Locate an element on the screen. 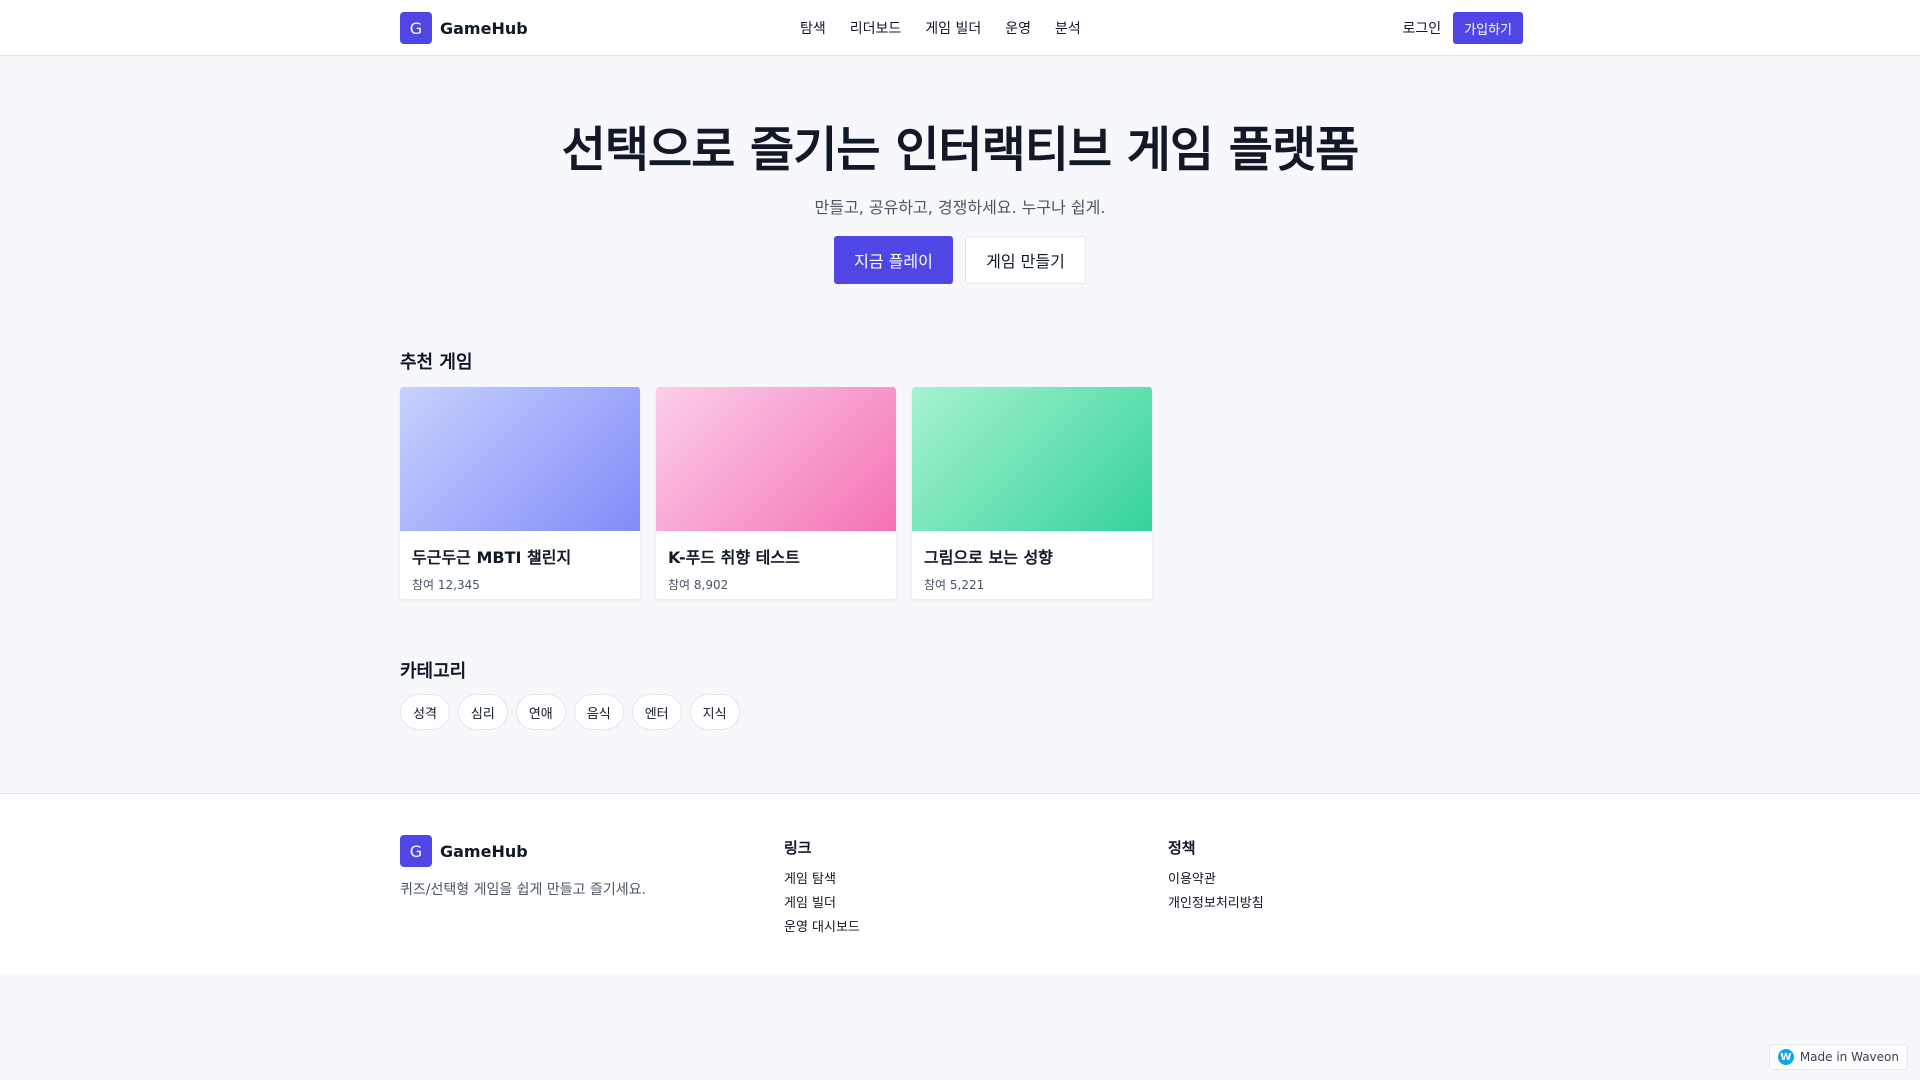  category-chip-personality: 성격 is located at coordinates (425, 712).